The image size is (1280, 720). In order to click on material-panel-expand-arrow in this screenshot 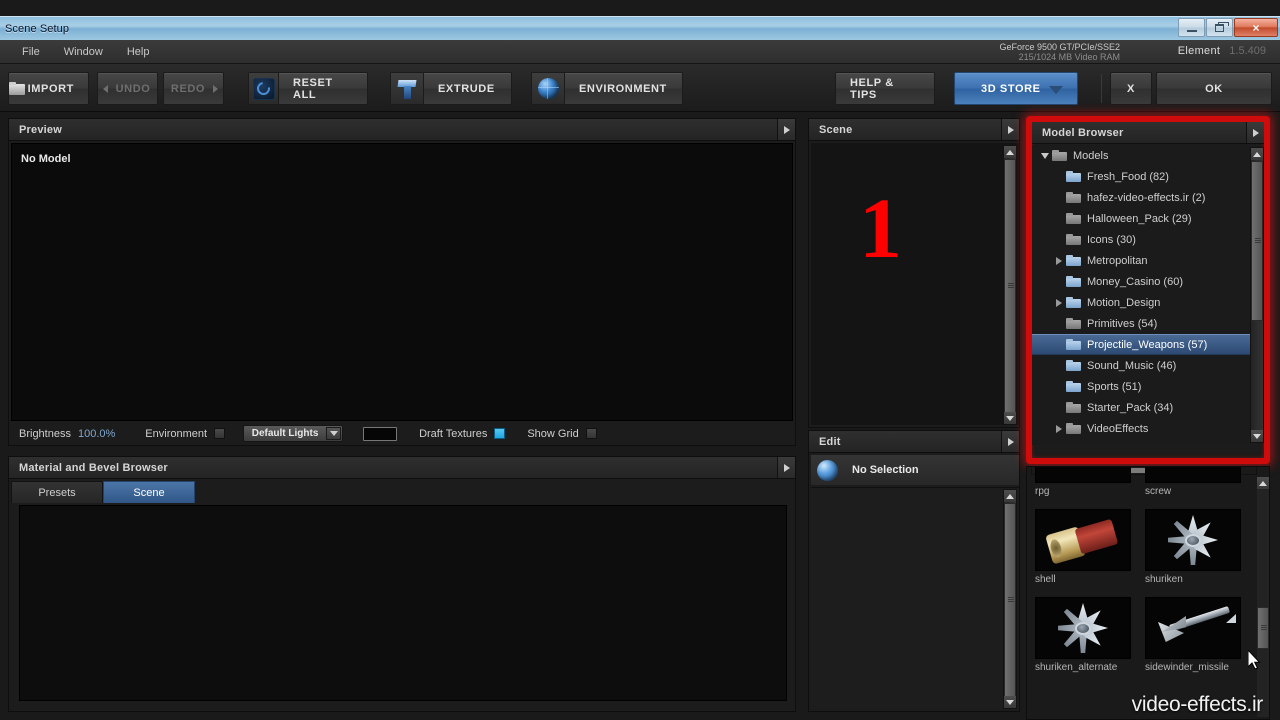, I will do `click(786, 467)`.